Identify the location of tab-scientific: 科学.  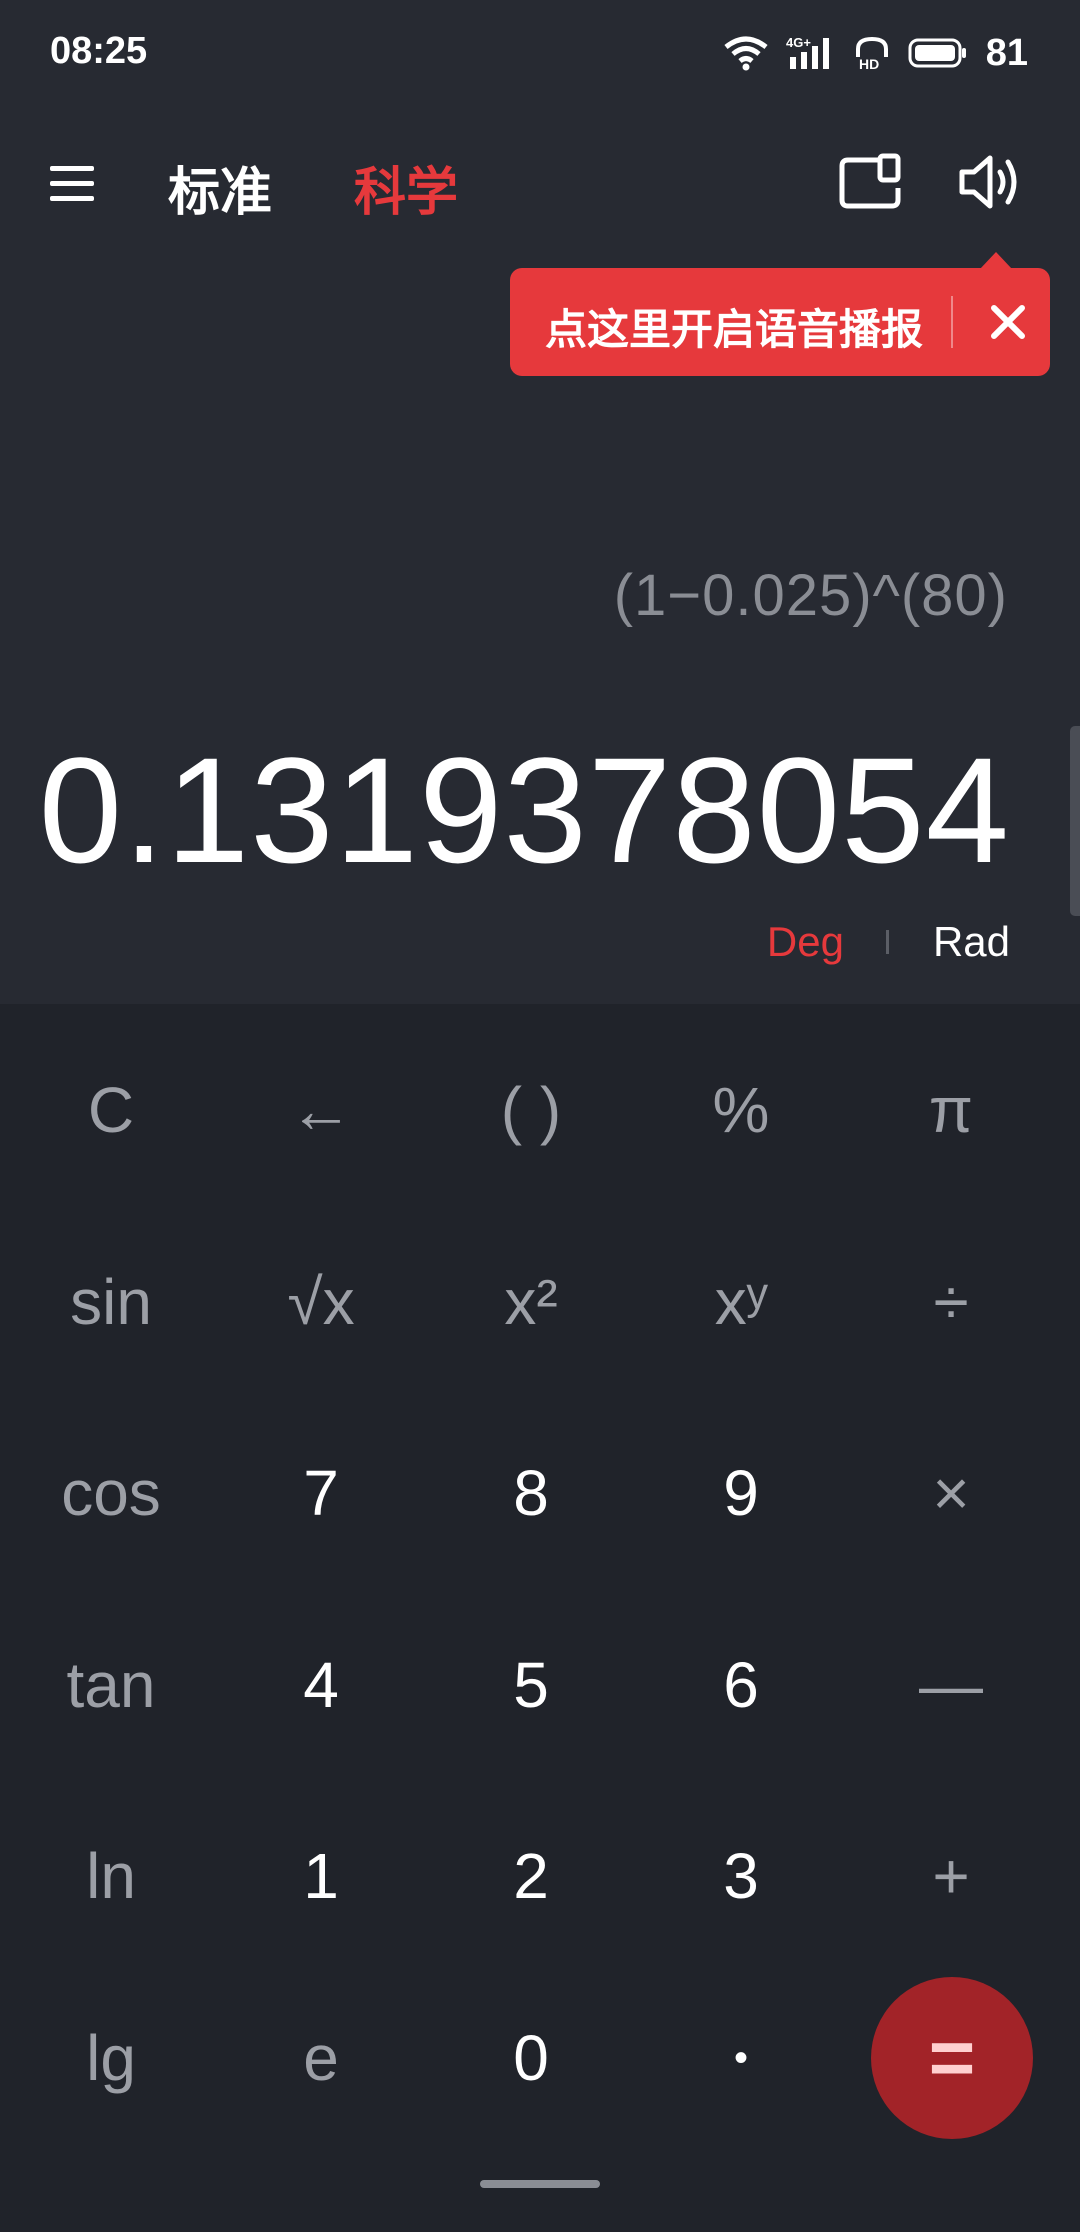
(406, 187).